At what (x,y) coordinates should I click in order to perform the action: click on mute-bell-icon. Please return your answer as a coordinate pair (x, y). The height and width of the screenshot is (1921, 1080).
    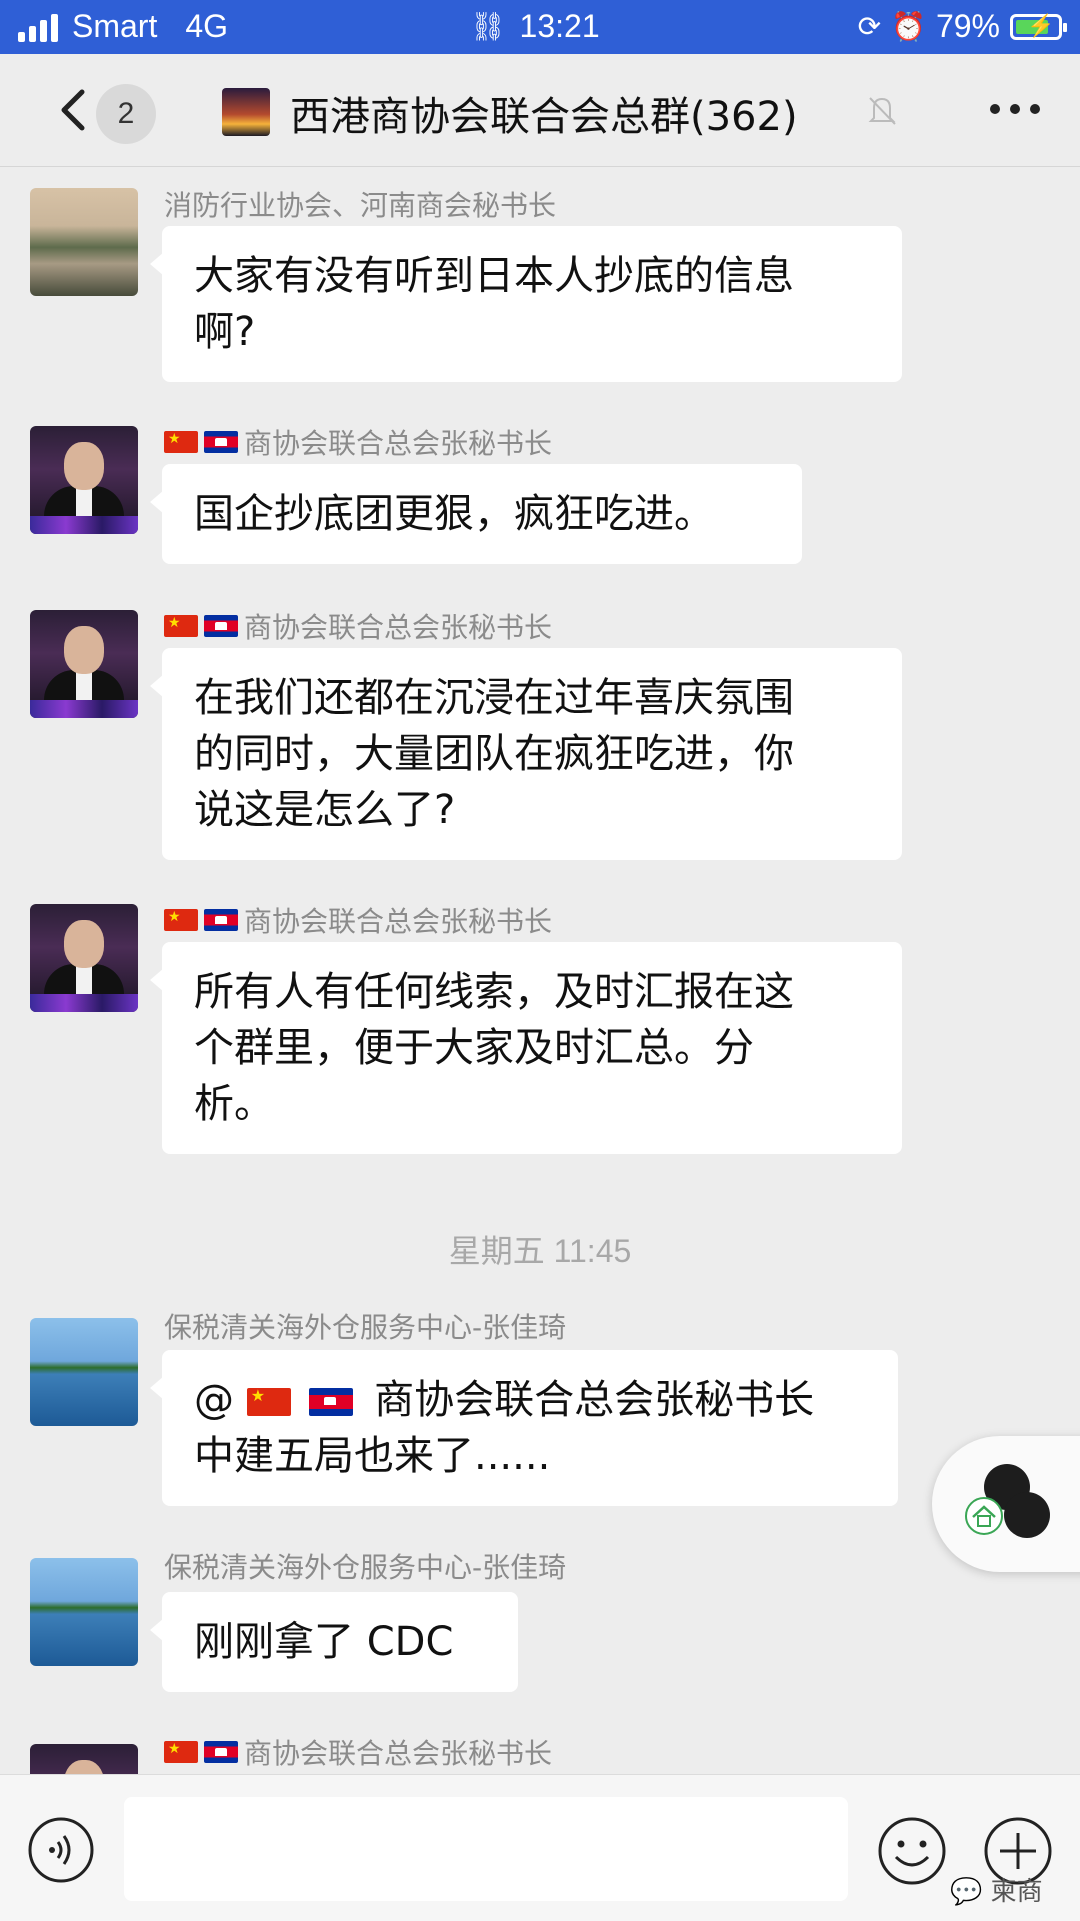
    Looking at the image, I should click on (882, 111).